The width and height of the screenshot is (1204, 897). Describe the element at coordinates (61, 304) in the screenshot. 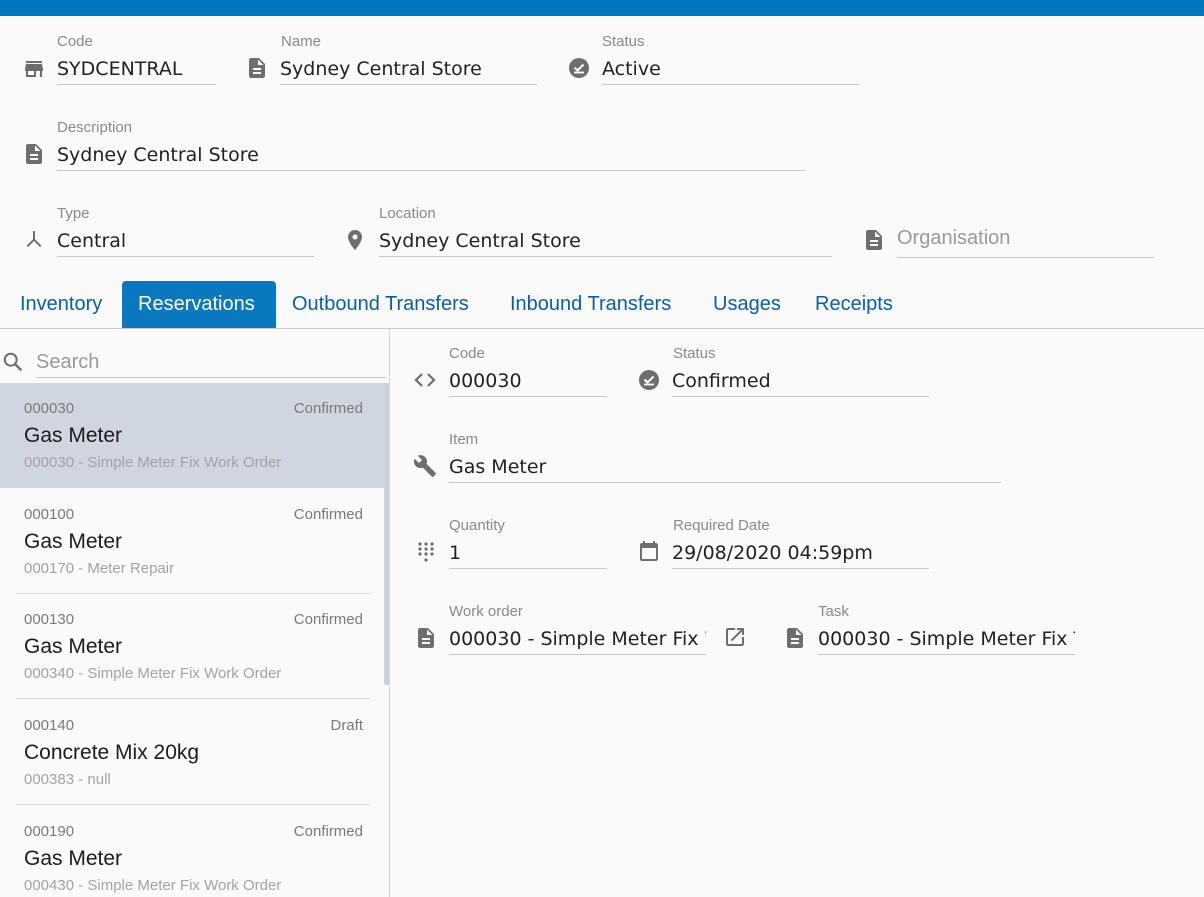

I see `tab-inventory: Inventory` at that location.